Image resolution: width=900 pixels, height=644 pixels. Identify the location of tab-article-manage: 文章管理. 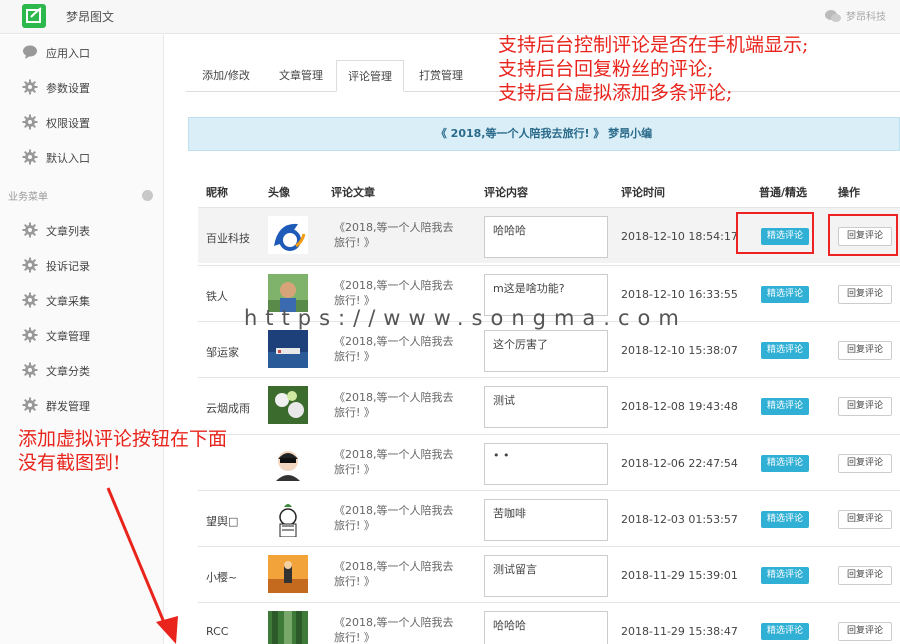
(301, 76).